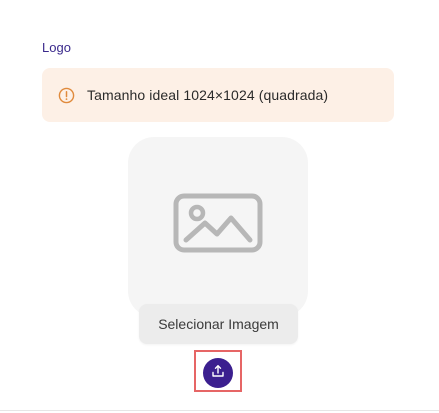 Image resolution: width=439 pixels, height=413 pixels. I want to click on image-placeholder-icon, so click(218, 223).